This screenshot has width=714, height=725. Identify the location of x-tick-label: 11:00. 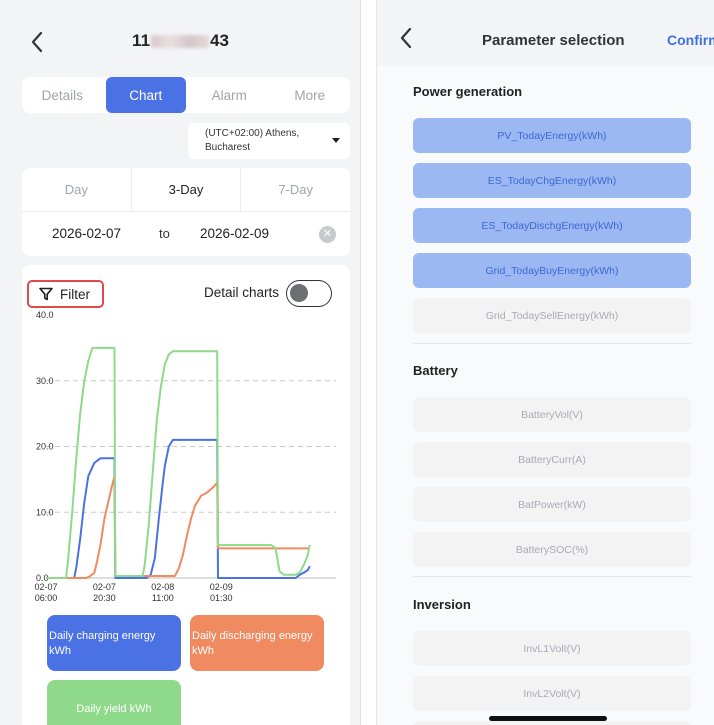
(163, 598).